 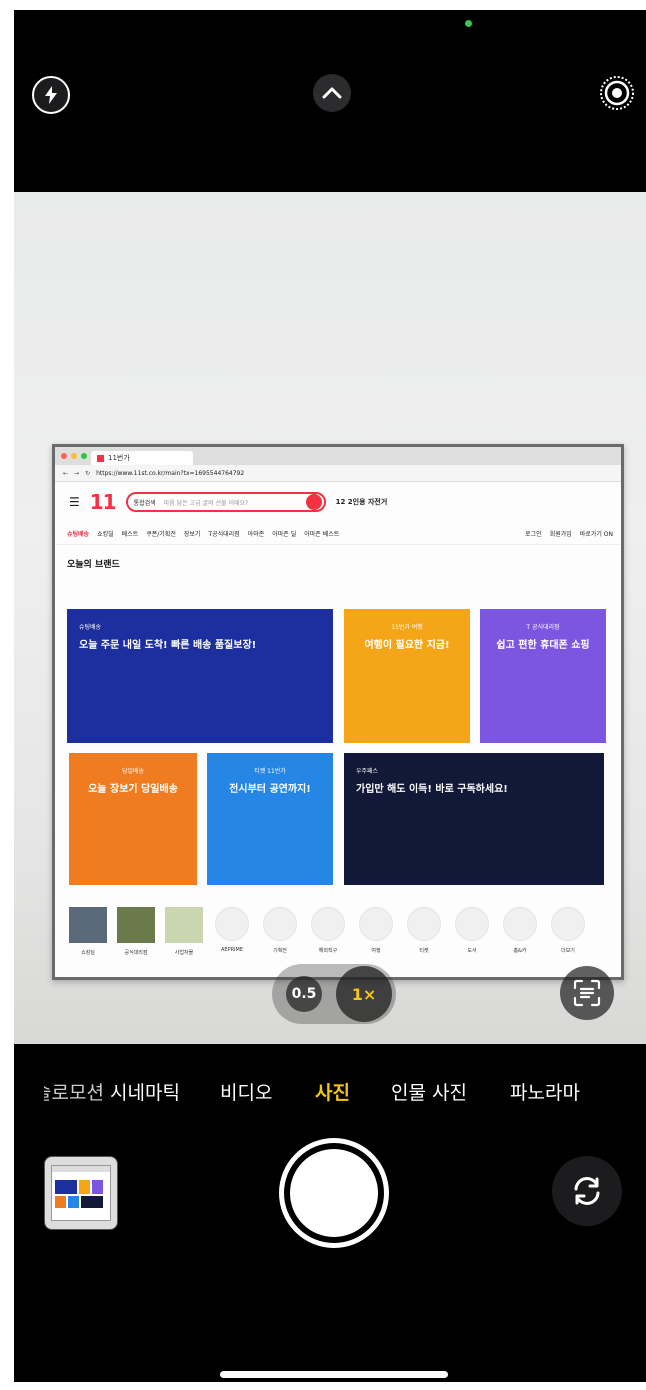 What do you see at coordinates (474, 819) in the screenshot?
I see `banner-universe-pass: 우주패스 가입만 해도 이득! 바로 구독하세요!` at bounding box center [474, 819].